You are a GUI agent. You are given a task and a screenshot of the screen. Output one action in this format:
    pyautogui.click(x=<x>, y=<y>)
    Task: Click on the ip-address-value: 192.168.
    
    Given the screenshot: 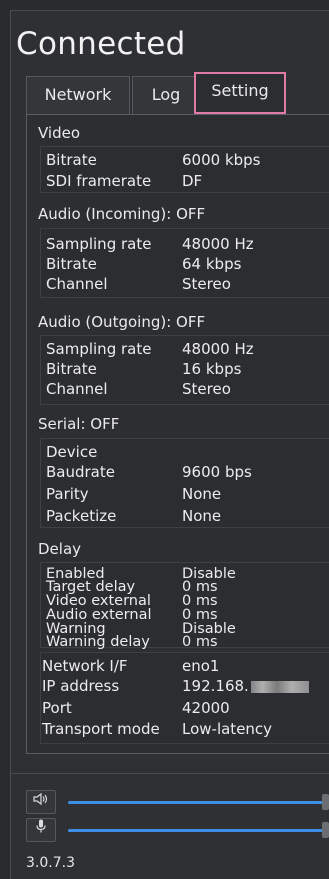 What is the action you would take?
    pyautogui.click(x=245, y=686)
    